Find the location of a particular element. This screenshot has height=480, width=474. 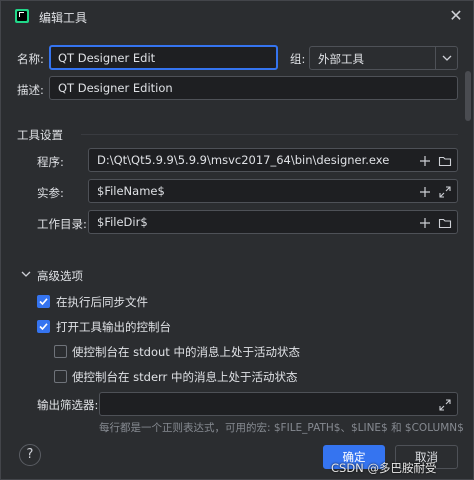

section-divider is located at coordinates (269, 134).